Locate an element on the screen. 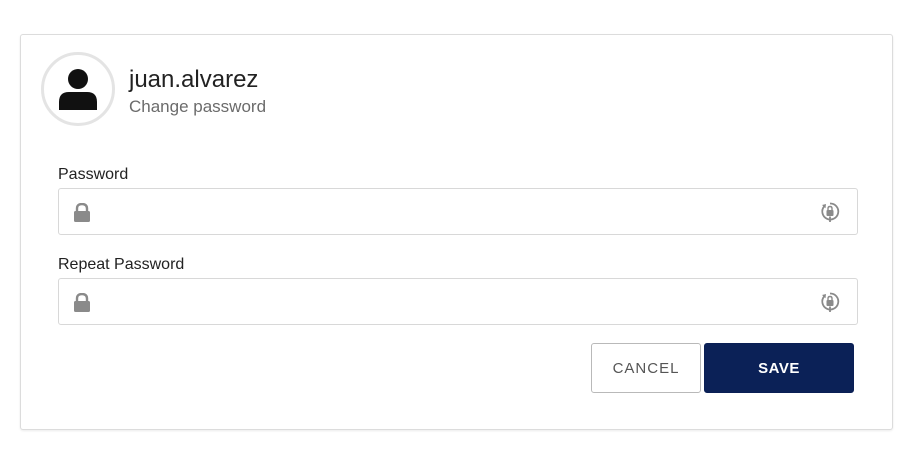 The width and height of the screenshot is (922, 460). save-button: SAVE is located at coordinates (779, 368).